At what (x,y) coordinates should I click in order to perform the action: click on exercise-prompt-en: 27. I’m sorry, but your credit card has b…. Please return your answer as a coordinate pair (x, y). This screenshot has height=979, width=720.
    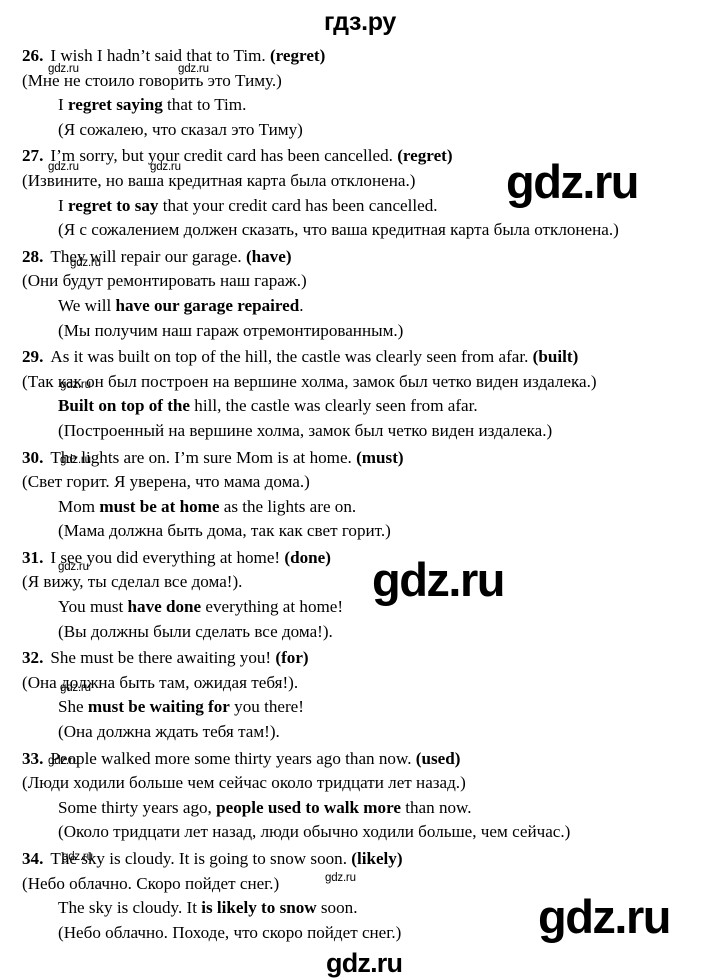
    Looking at the image, I should click on (364, 156).